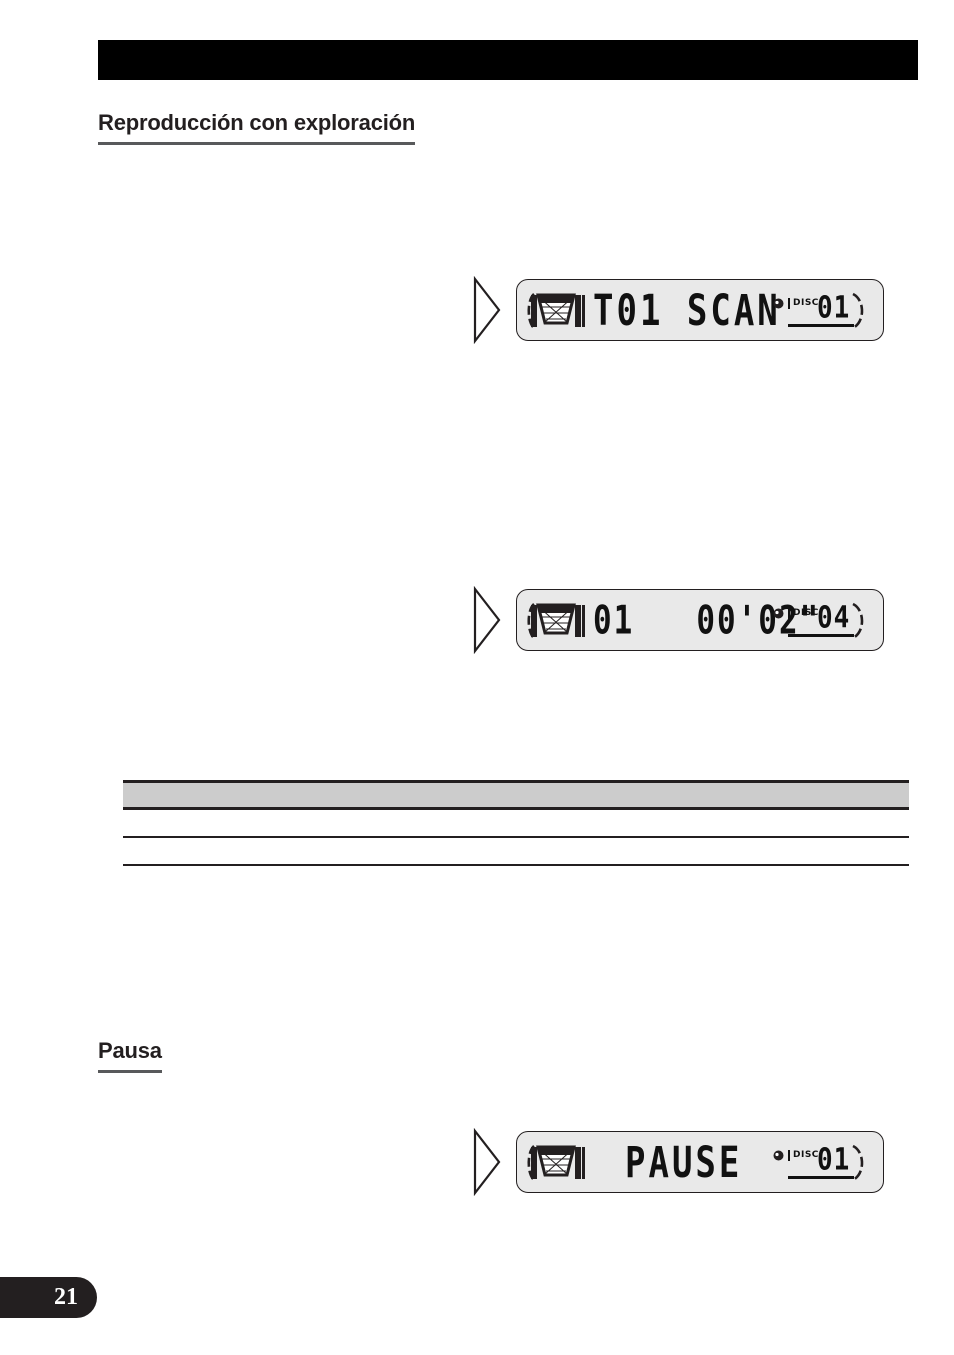 The width and height of the screenshot is (954, 1355). I want to click on lcd-figure-pause: PAUSE DISC 01, so click(678, 1162).